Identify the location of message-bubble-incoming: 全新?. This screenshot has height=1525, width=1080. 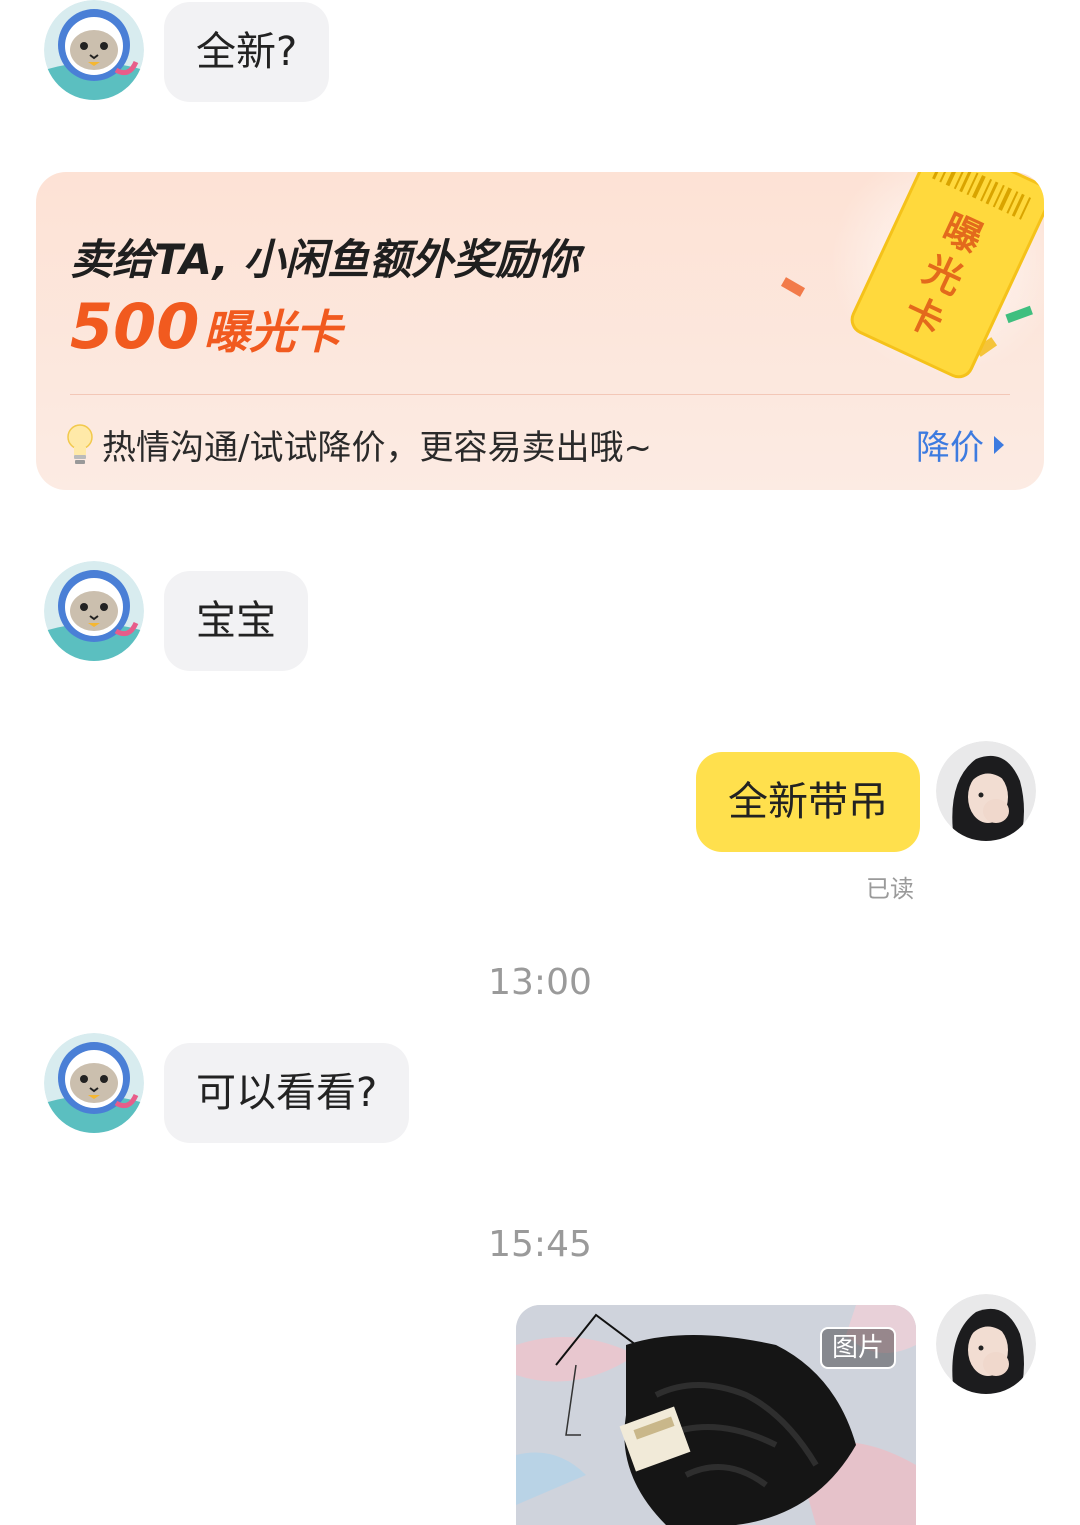
(247, 52).